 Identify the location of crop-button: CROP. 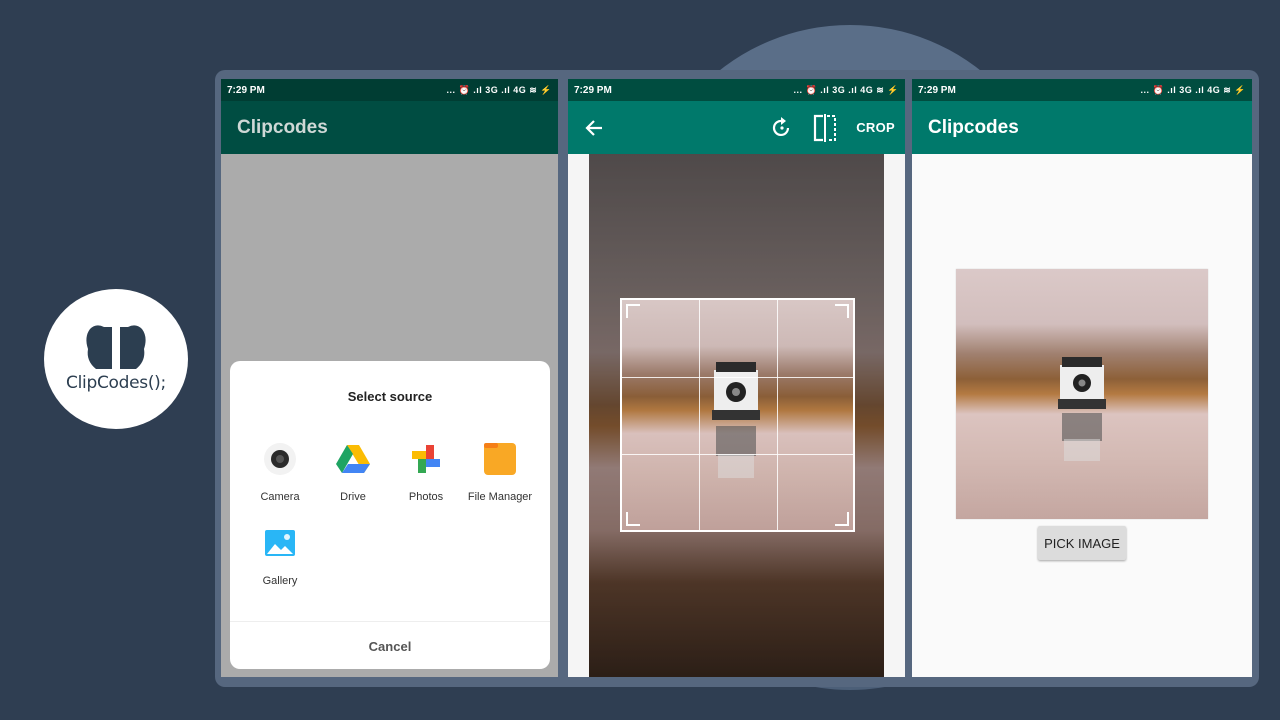
(875, 127).